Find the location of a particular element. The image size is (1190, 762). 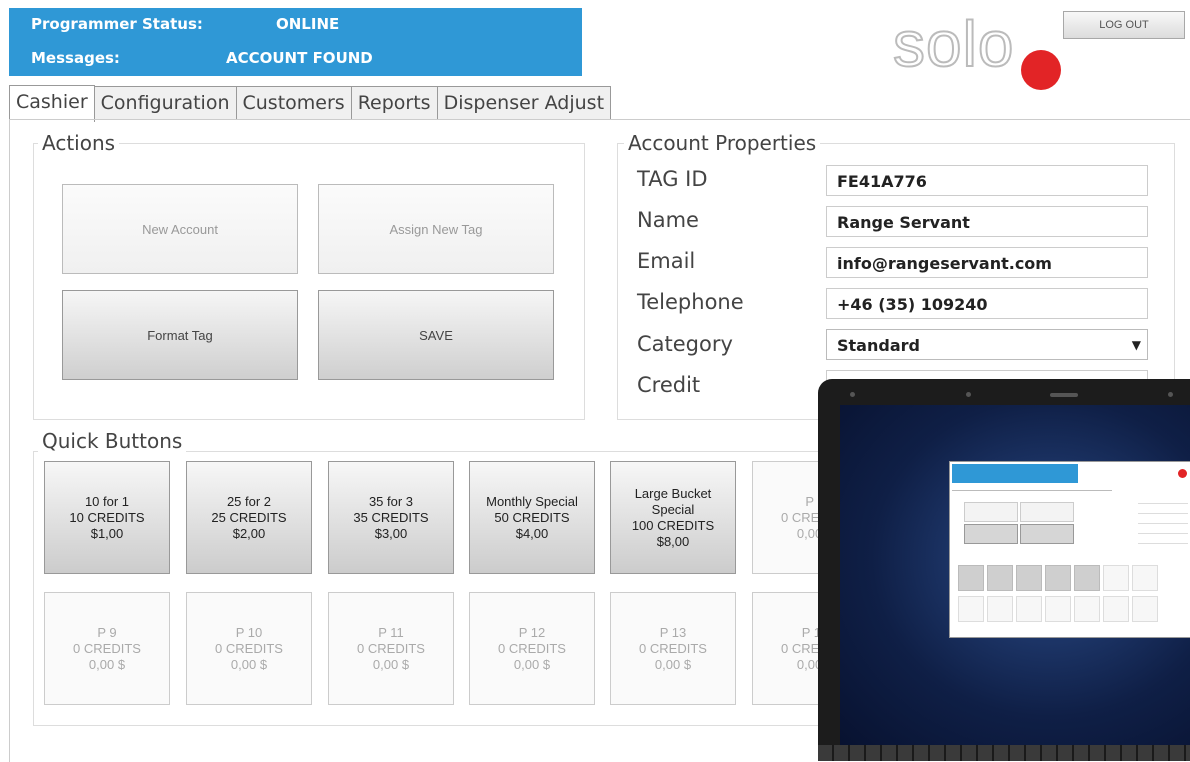

quick-button-9: P 9 0 CREDITS 0,00 $ is located at coordinates (107, 648).